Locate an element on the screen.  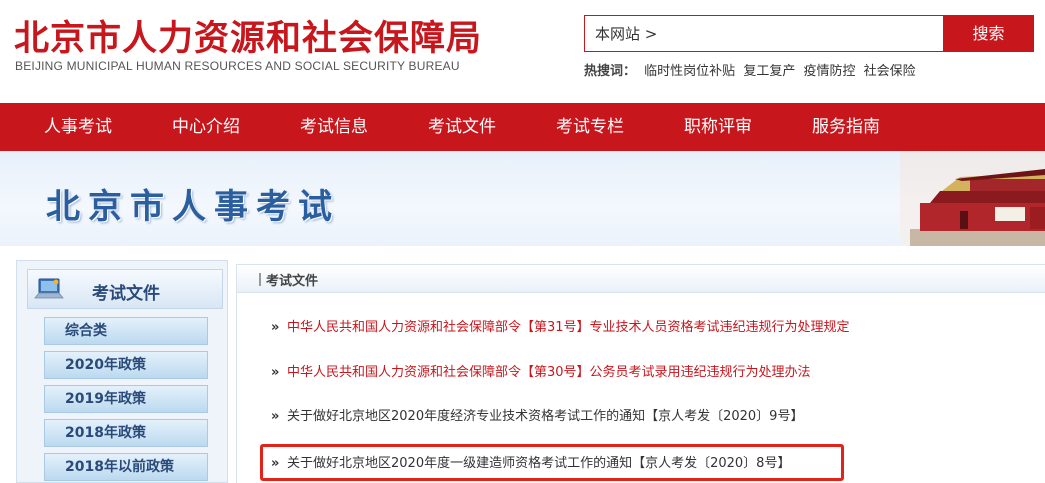
hot-keyword-link: 社会保险 is located at coordinates (890, 71).